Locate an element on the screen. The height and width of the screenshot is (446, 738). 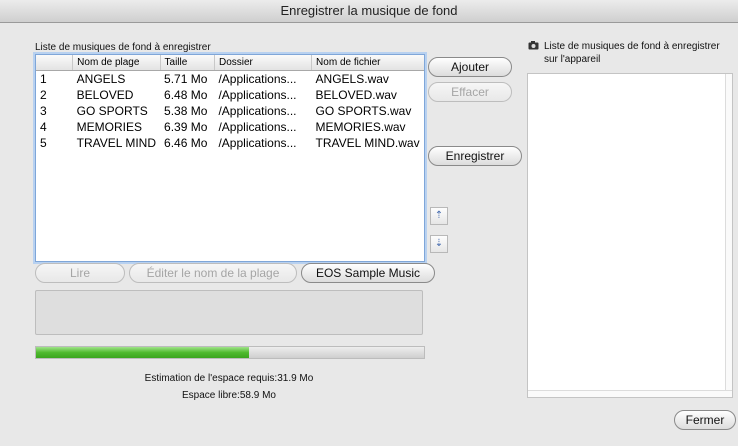
eos-sample-music-button: EOS Sample Music is located at coordinates (368, 273).